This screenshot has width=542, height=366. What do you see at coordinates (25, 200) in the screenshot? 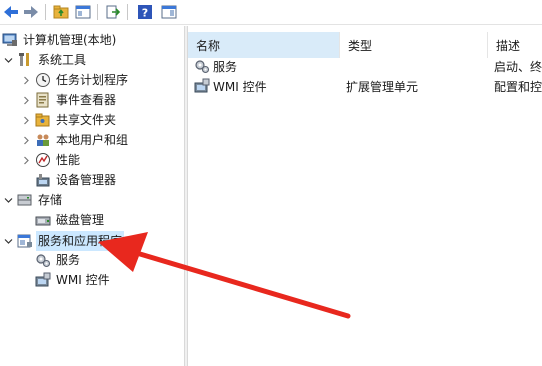
I see `storage-icon` at bounding box center [25, 200].